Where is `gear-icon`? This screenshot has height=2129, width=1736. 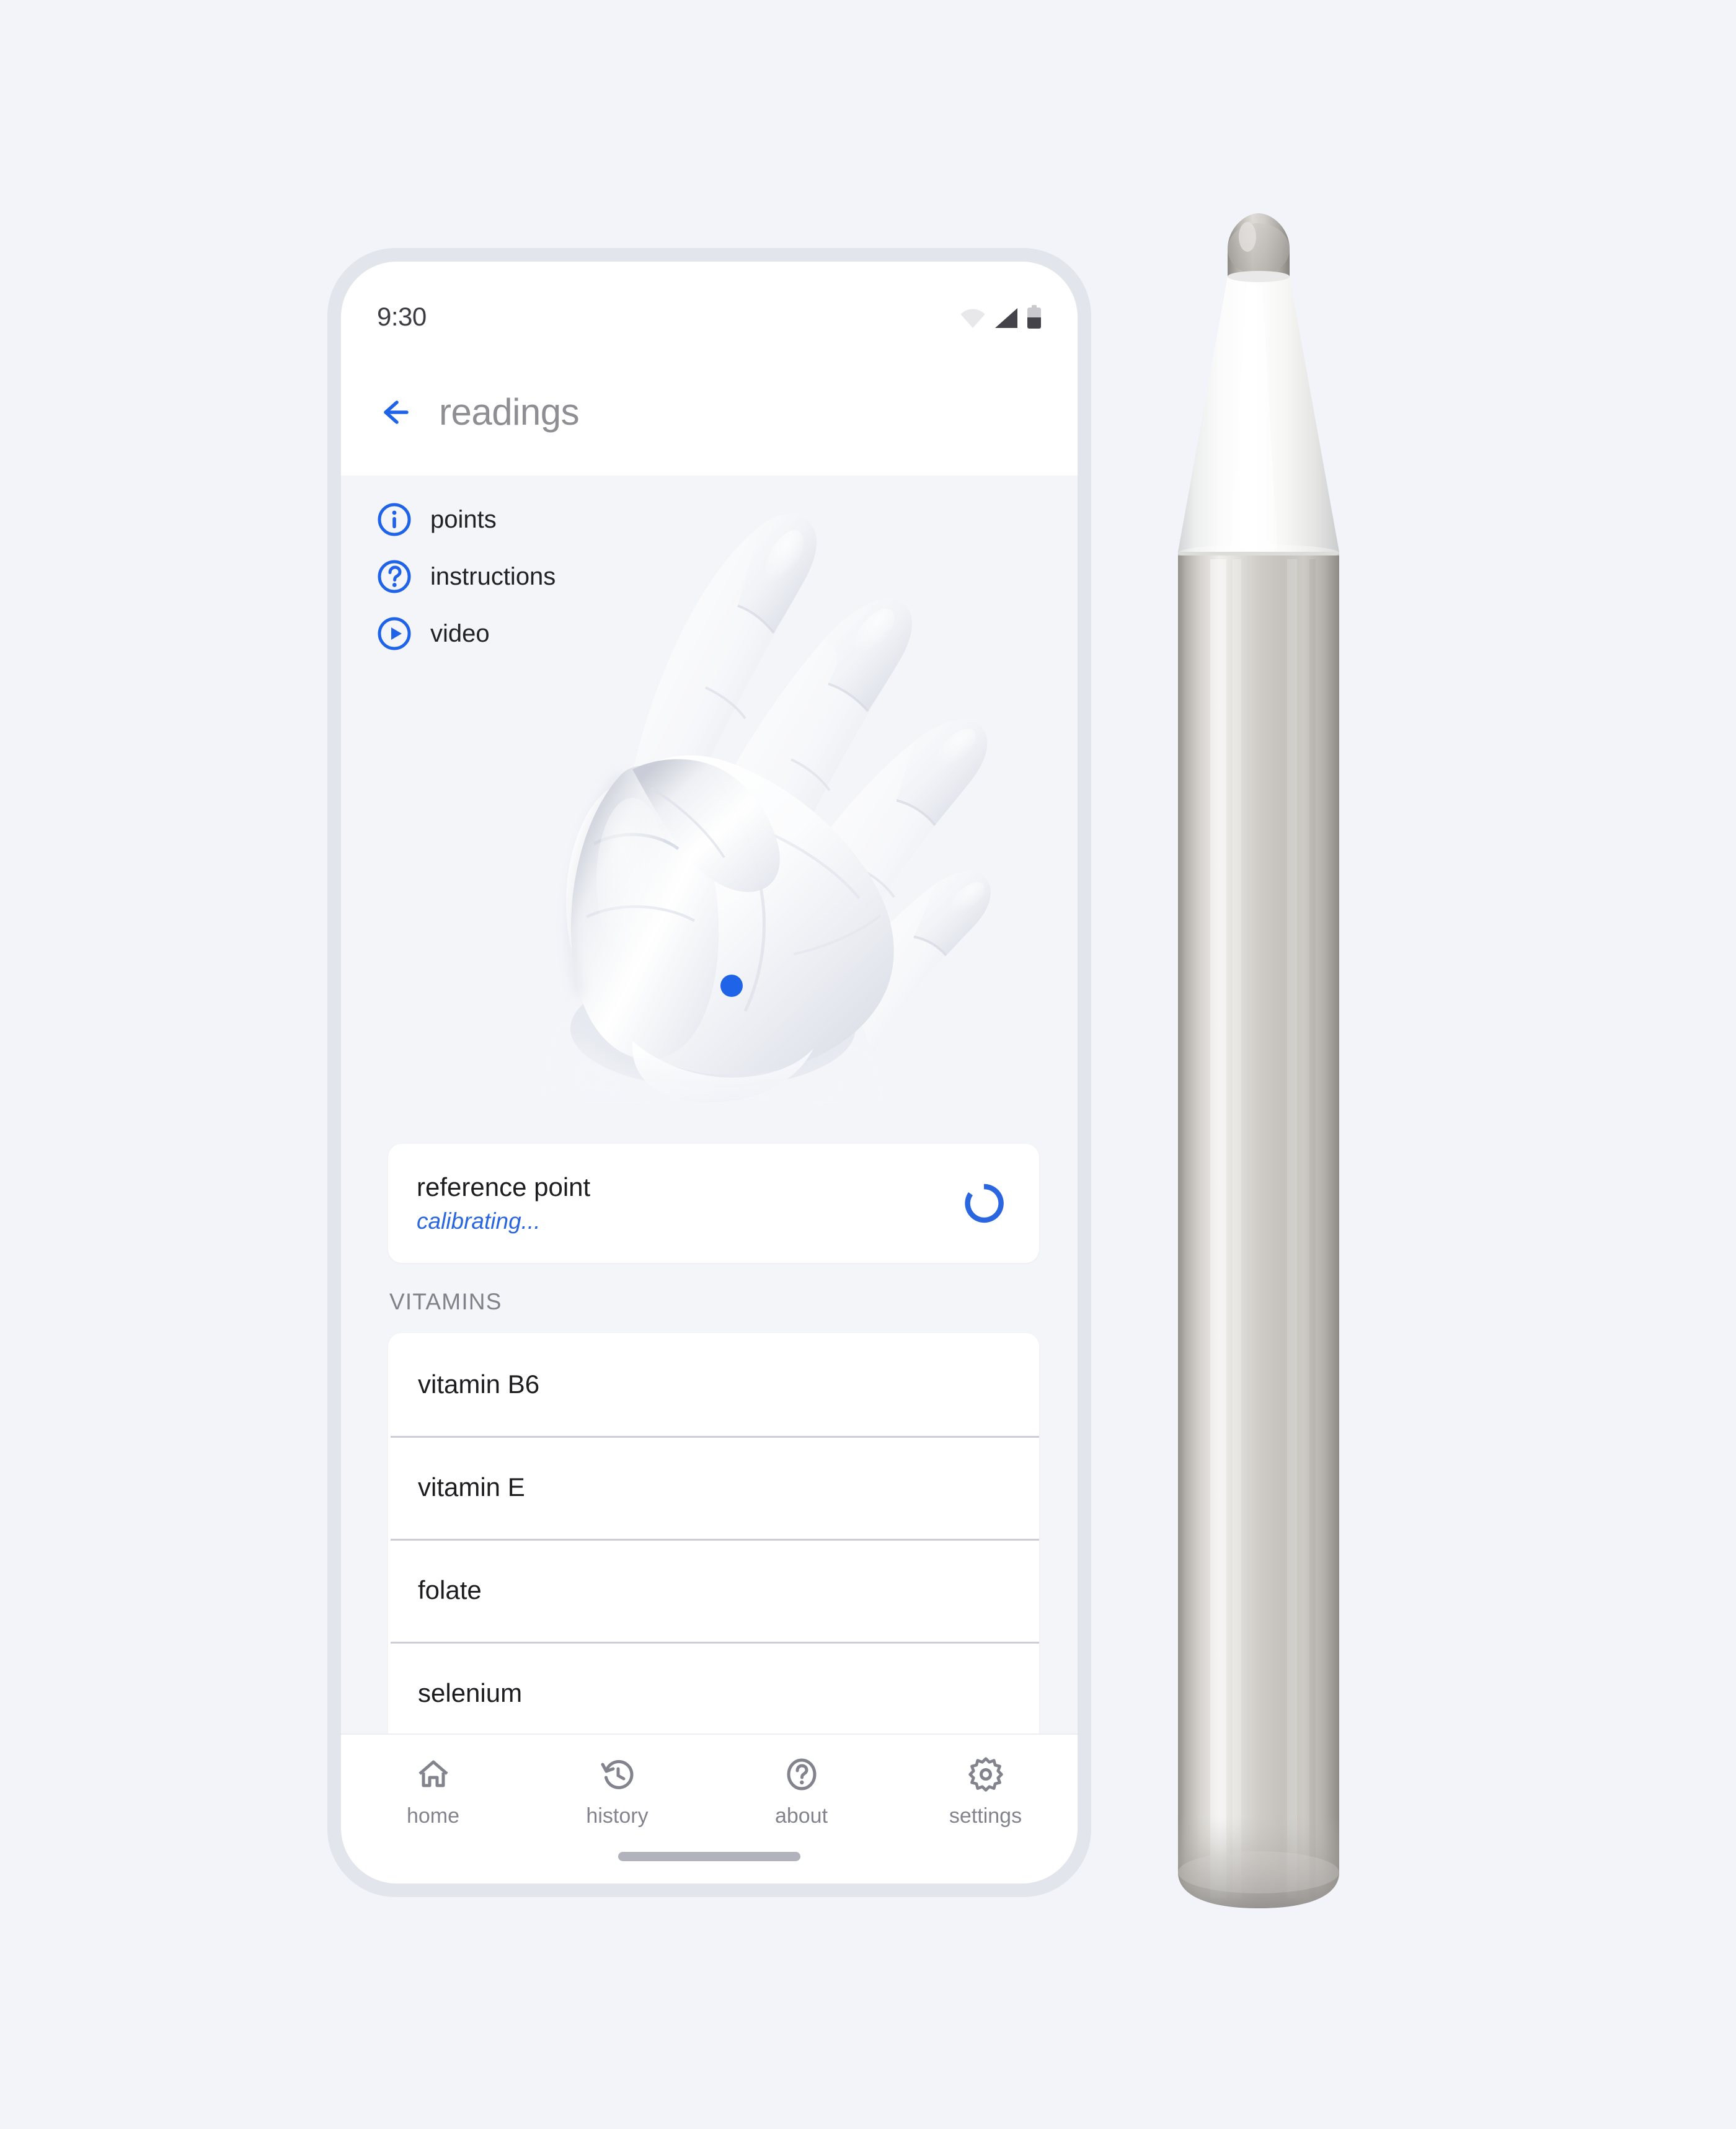 gear-icon is located at coordinates (985, 1774).